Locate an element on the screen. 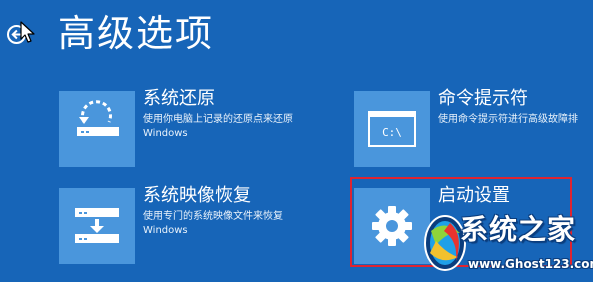 Image resolution: width=593 pixels, height=282 pixels. startup-settings-option: 启动设置 is located at coordinates (473, 230).